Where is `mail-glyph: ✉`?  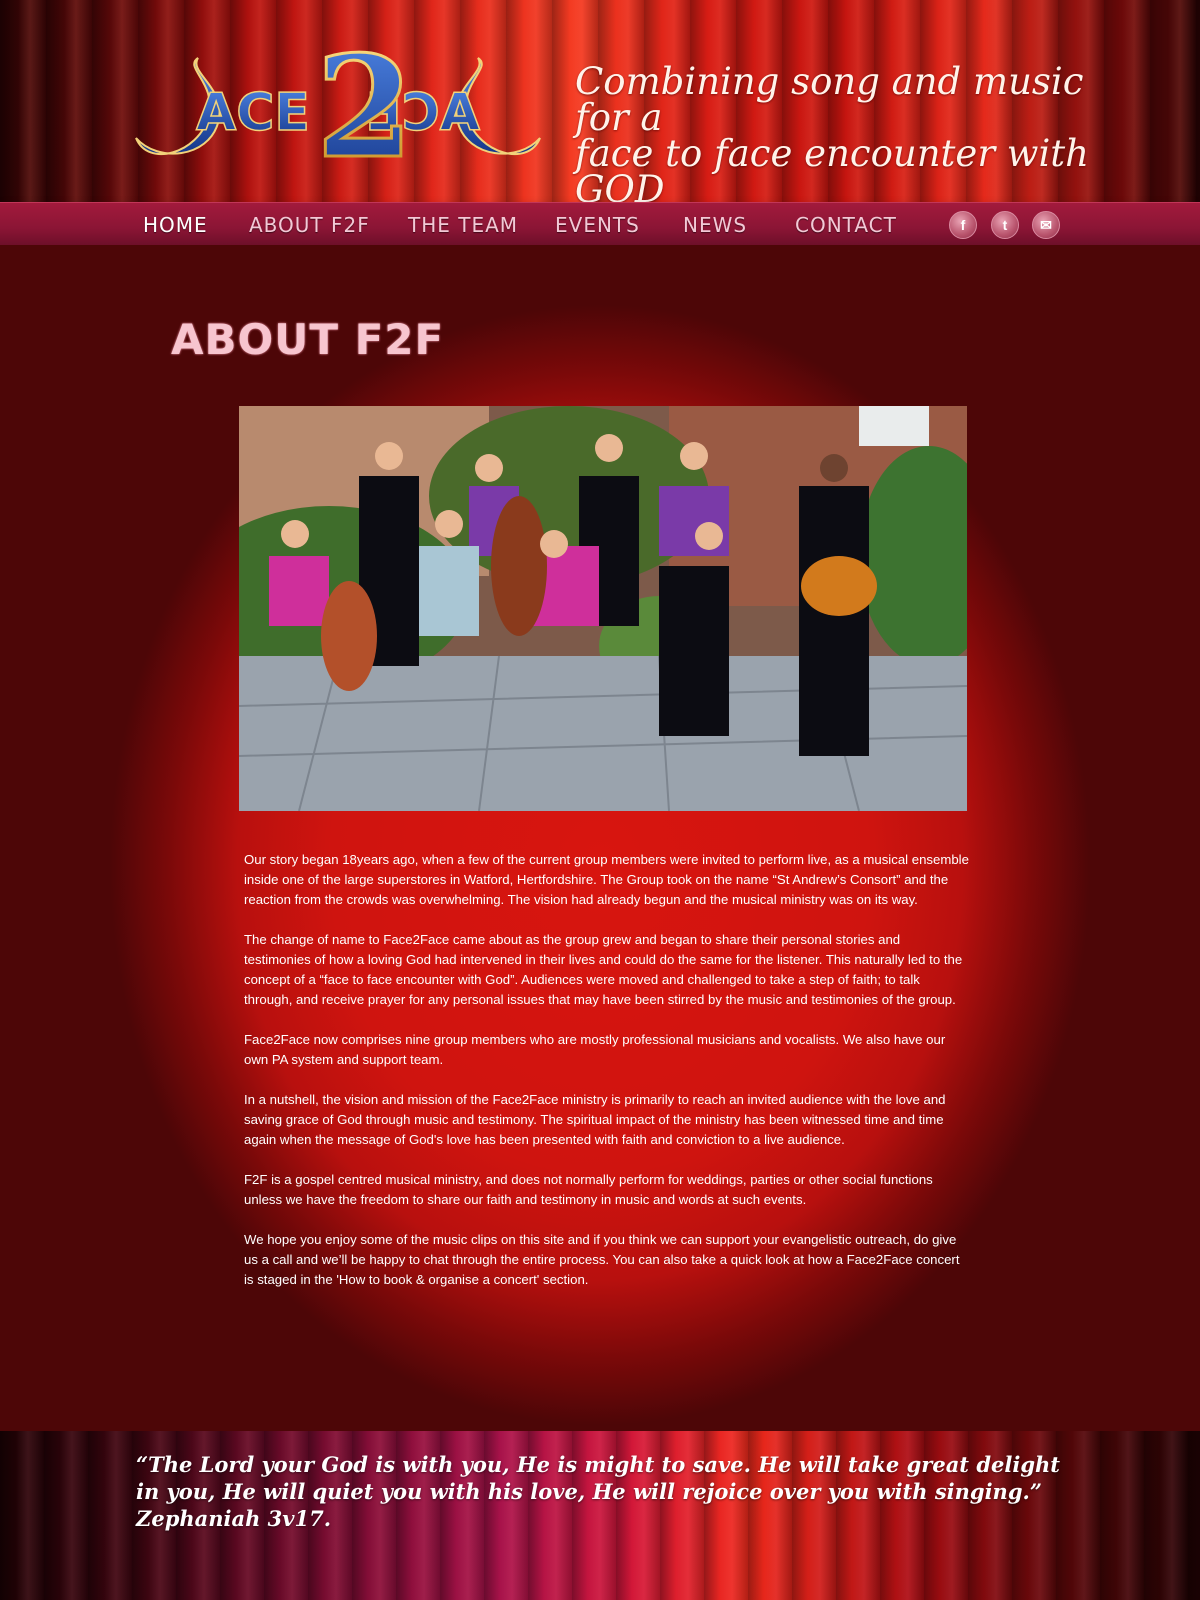
mail-glyph: ✉ is located at coordinates (1046, 224).